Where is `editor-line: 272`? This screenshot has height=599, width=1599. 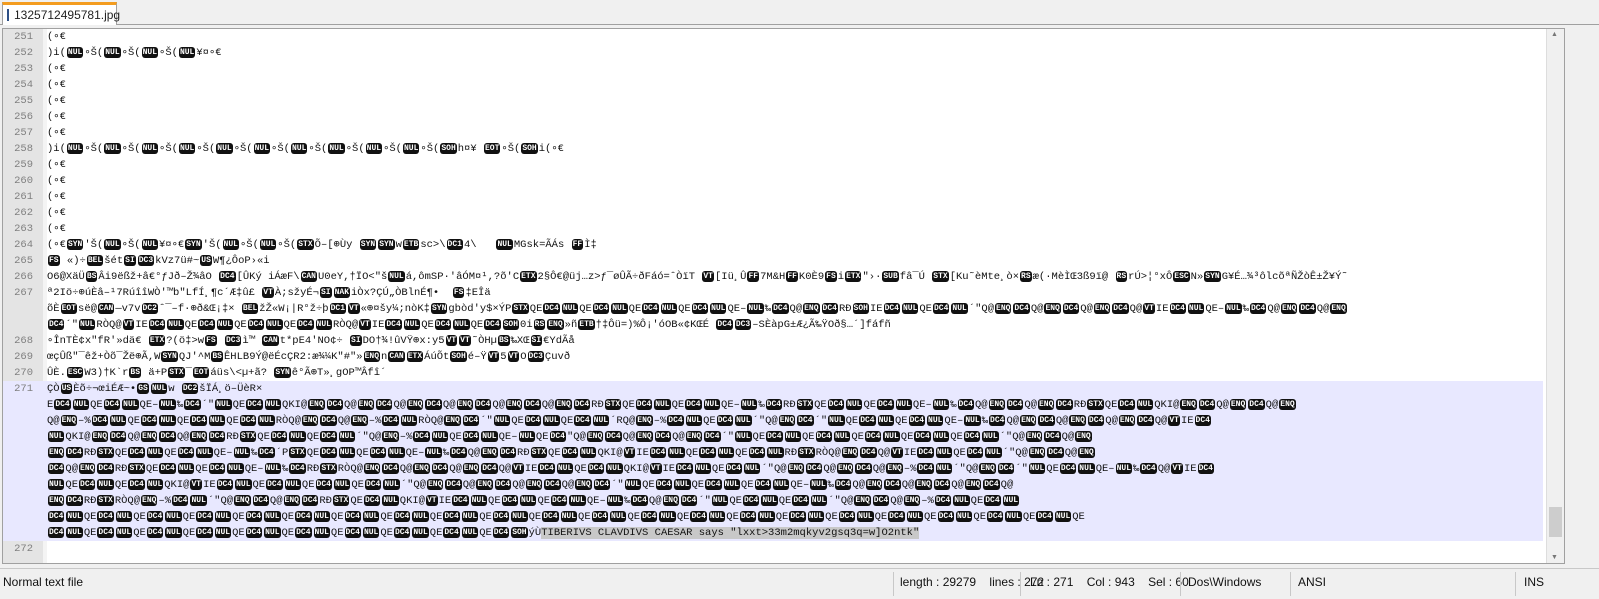 editor-line: 272 is located at coordinates (773, 549).